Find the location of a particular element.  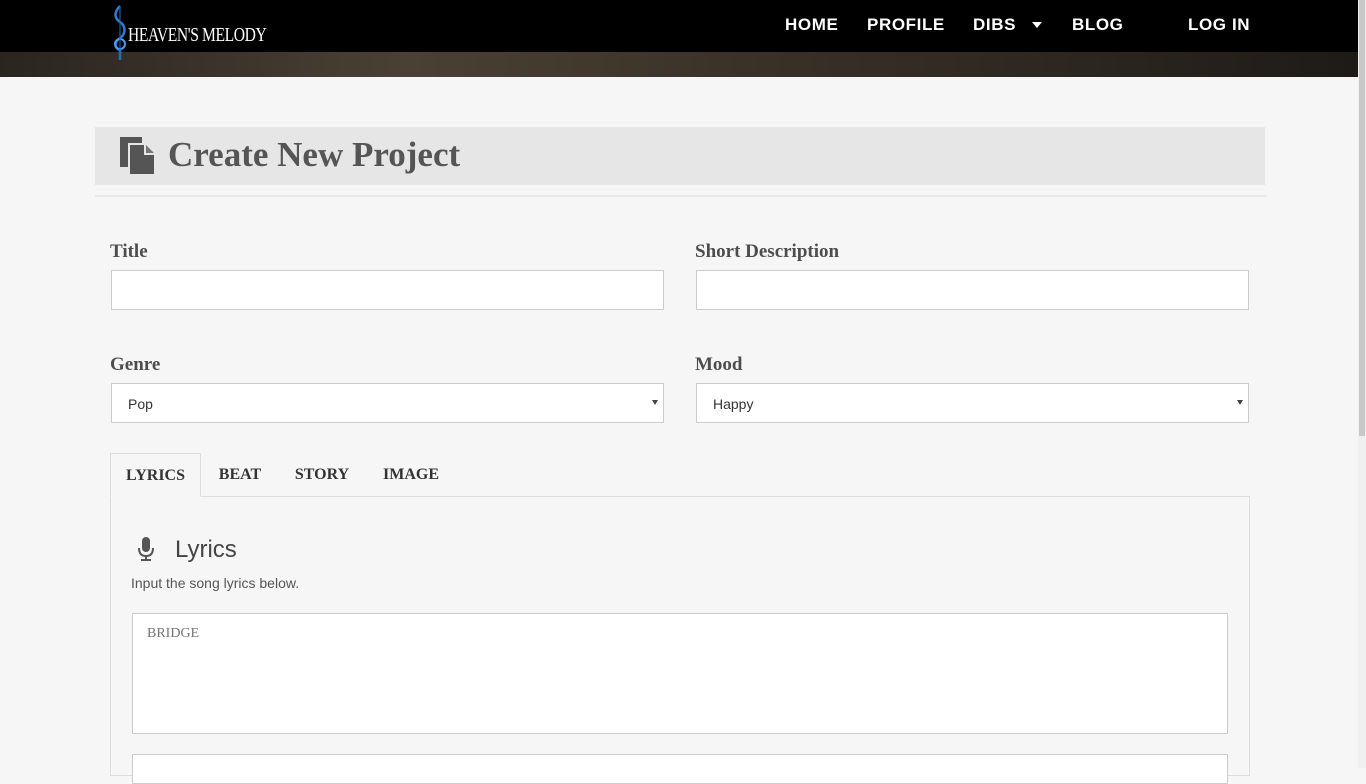

mood-selected-value: Happy is located at coordinates (733, 404).